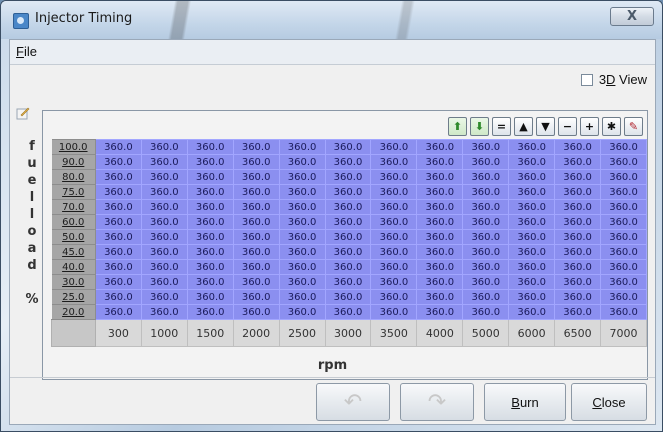  Describe the element at coordinates (589, 126) in the screenshot. I see `plus-button: +` at that location.